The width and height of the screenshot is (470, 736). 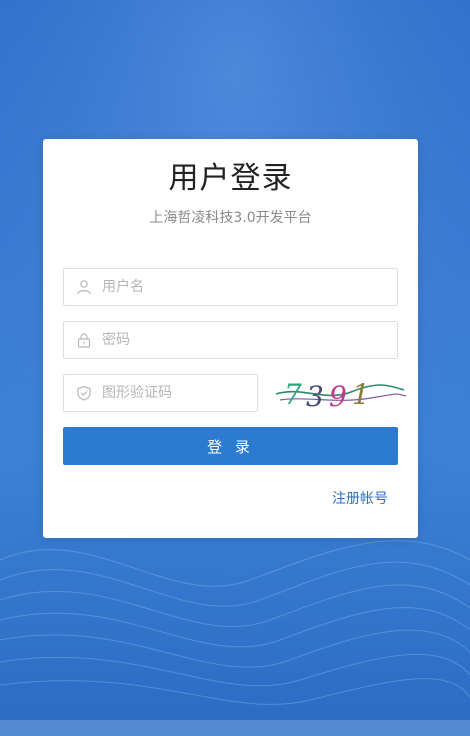 I want to click on captcha-field, so click(x=160, y=393).